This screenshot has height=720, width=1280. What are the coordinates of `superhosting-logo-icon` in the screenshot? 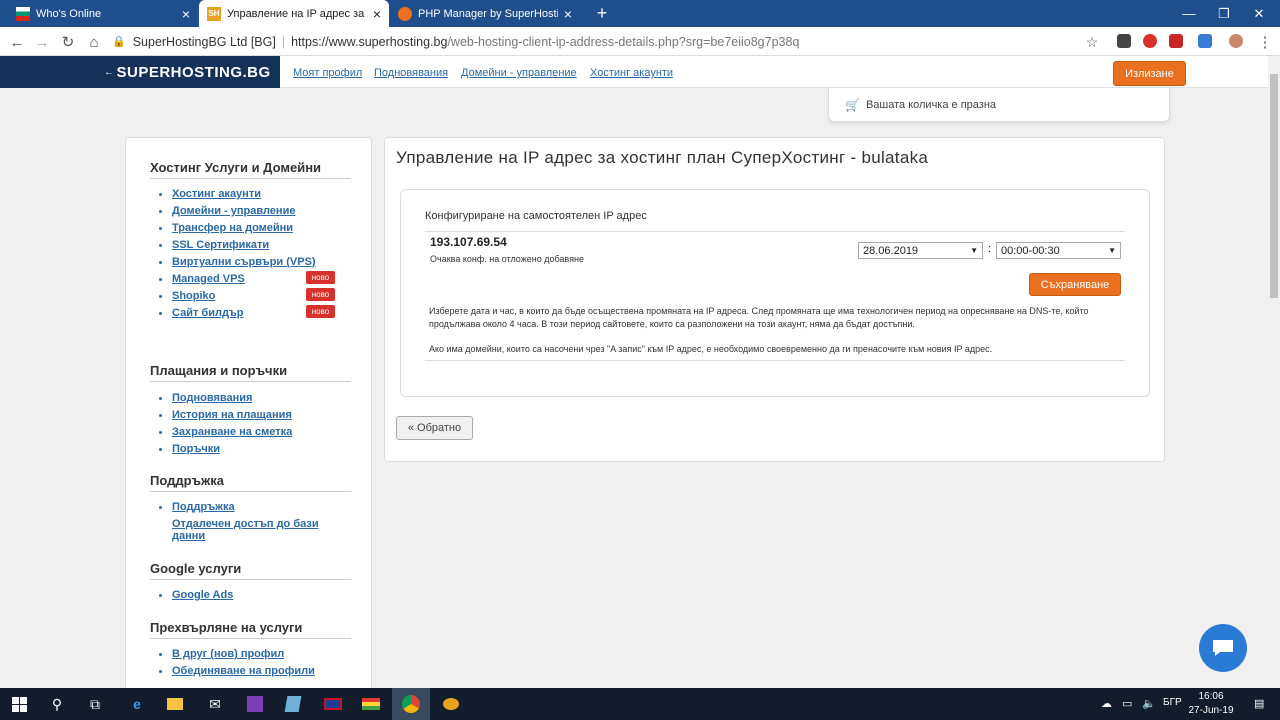 It's located at (405, 13).